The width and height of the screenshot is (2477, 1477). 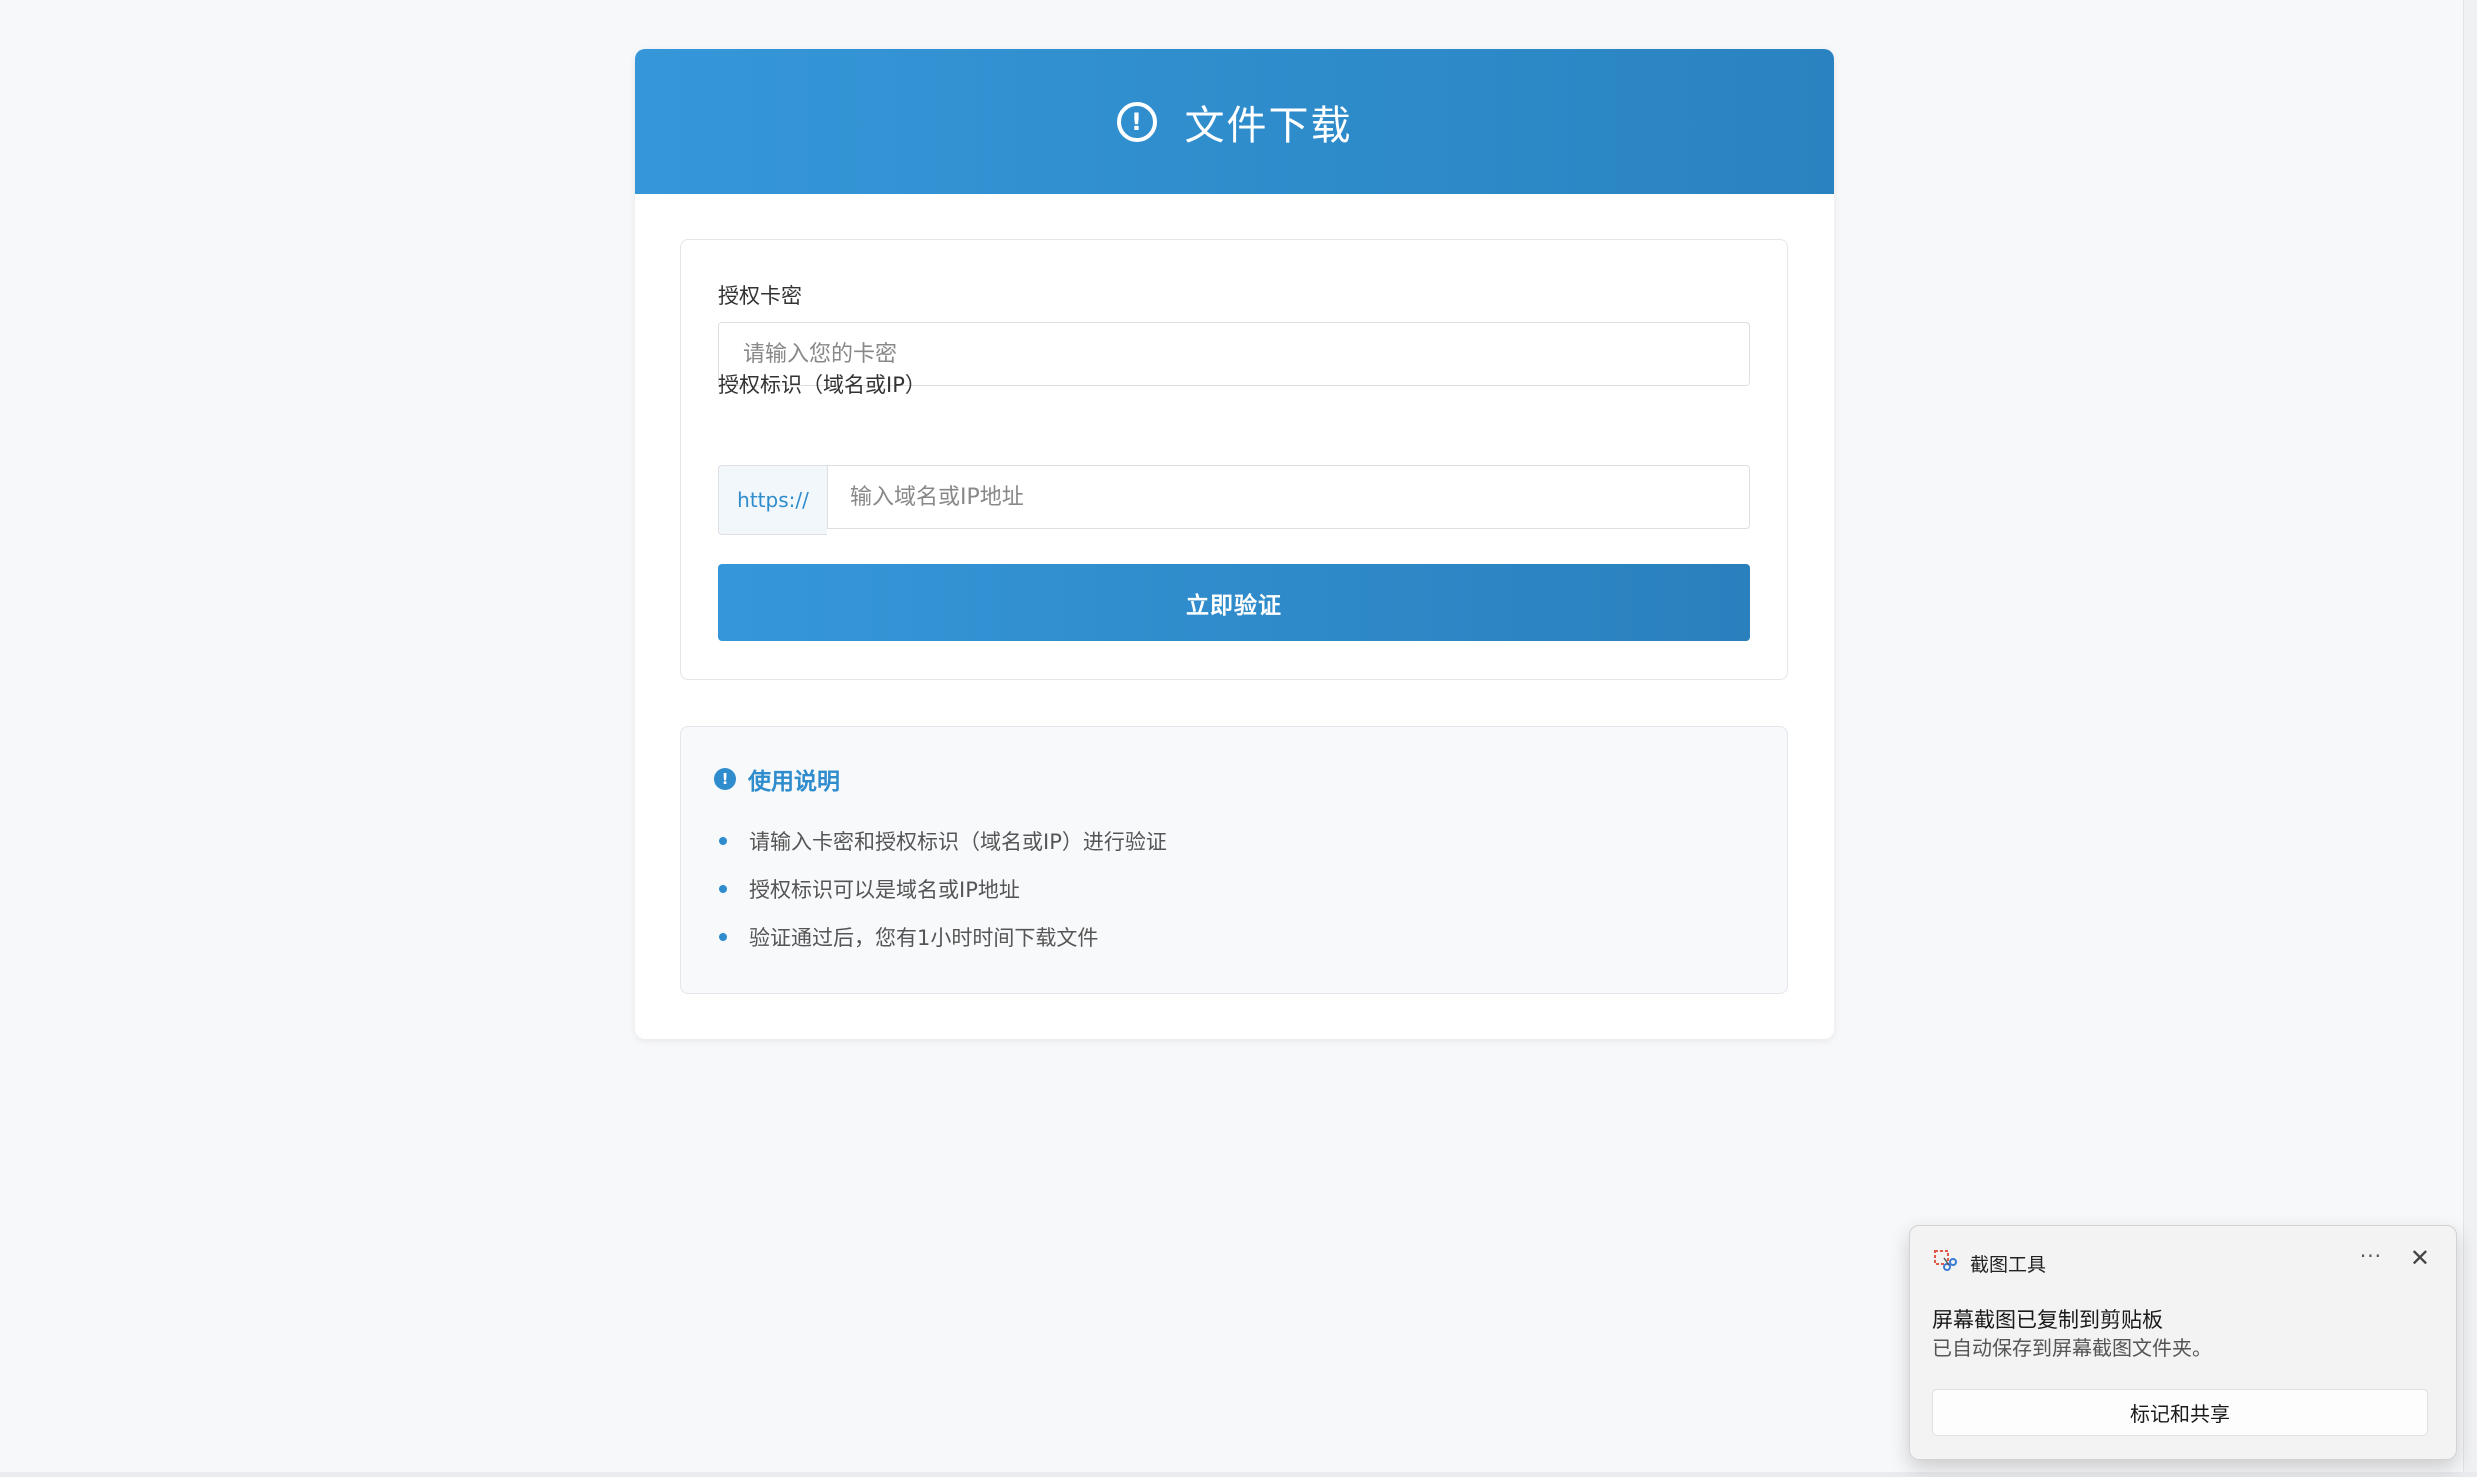 I want to click on notification-body: 已自动保存到屏幕截图文件夹。, so click(x=2072, y=1348).